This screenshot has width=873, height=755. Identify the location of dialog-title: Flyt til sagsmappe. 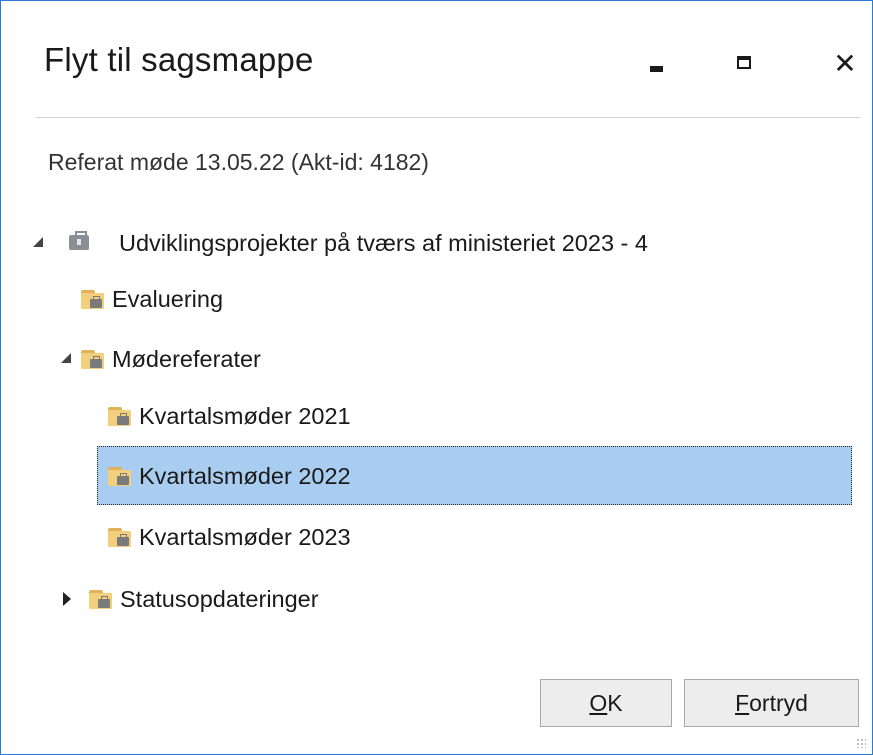
(179, 59).